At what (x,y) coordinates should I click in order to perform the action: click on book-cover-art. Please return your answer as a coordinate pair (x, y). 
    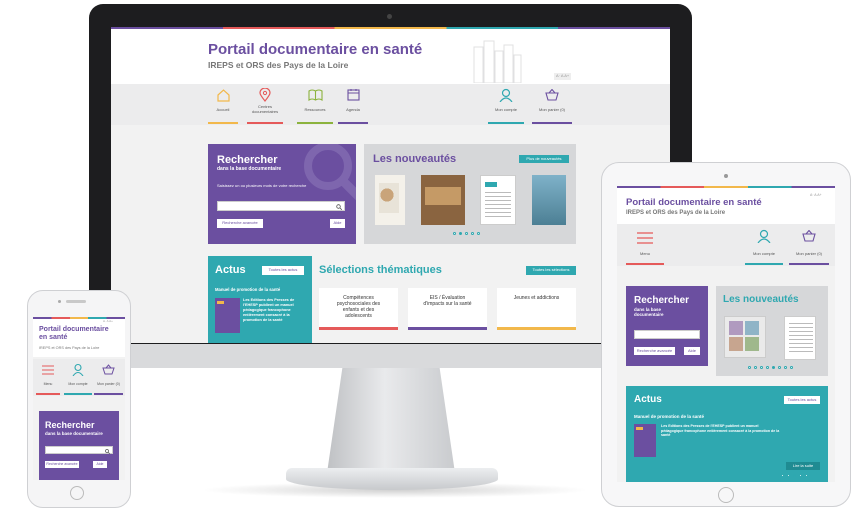
    Looking at the image, I should click on (443, 196).